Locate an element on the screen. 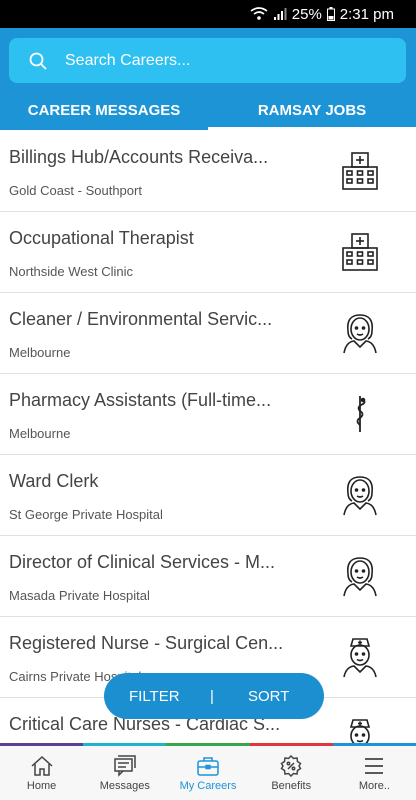  filter-sort-bar: FILTER | SORT is located at coordinates (214, 696).